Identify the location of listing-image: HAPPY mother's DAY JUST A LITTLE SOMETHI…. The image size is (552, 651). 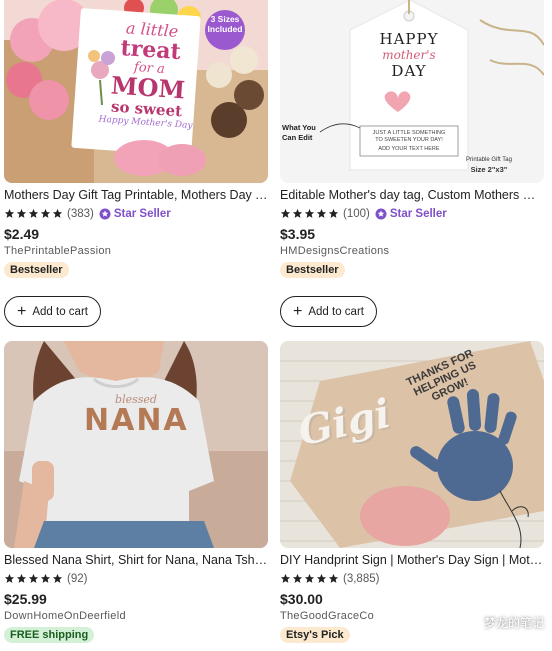
(412, 91).